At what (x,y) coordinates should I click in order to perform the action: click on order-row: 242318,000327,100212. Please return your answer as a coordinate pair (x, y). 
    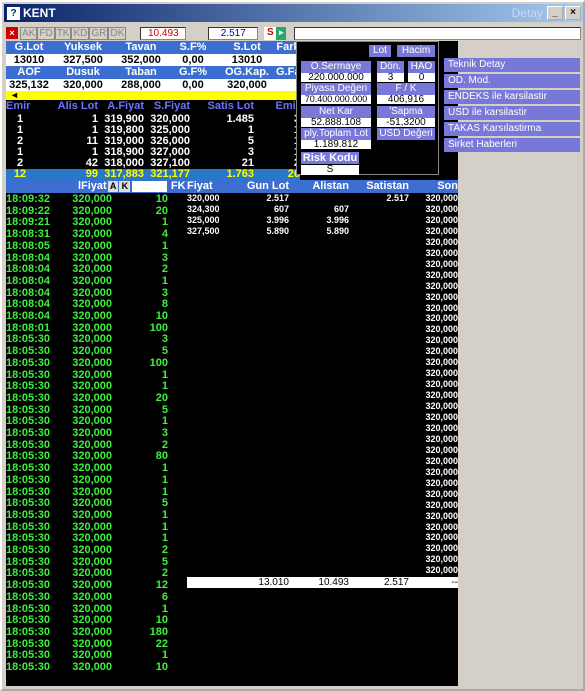
    Looking at the image, I should click on (153, 163).